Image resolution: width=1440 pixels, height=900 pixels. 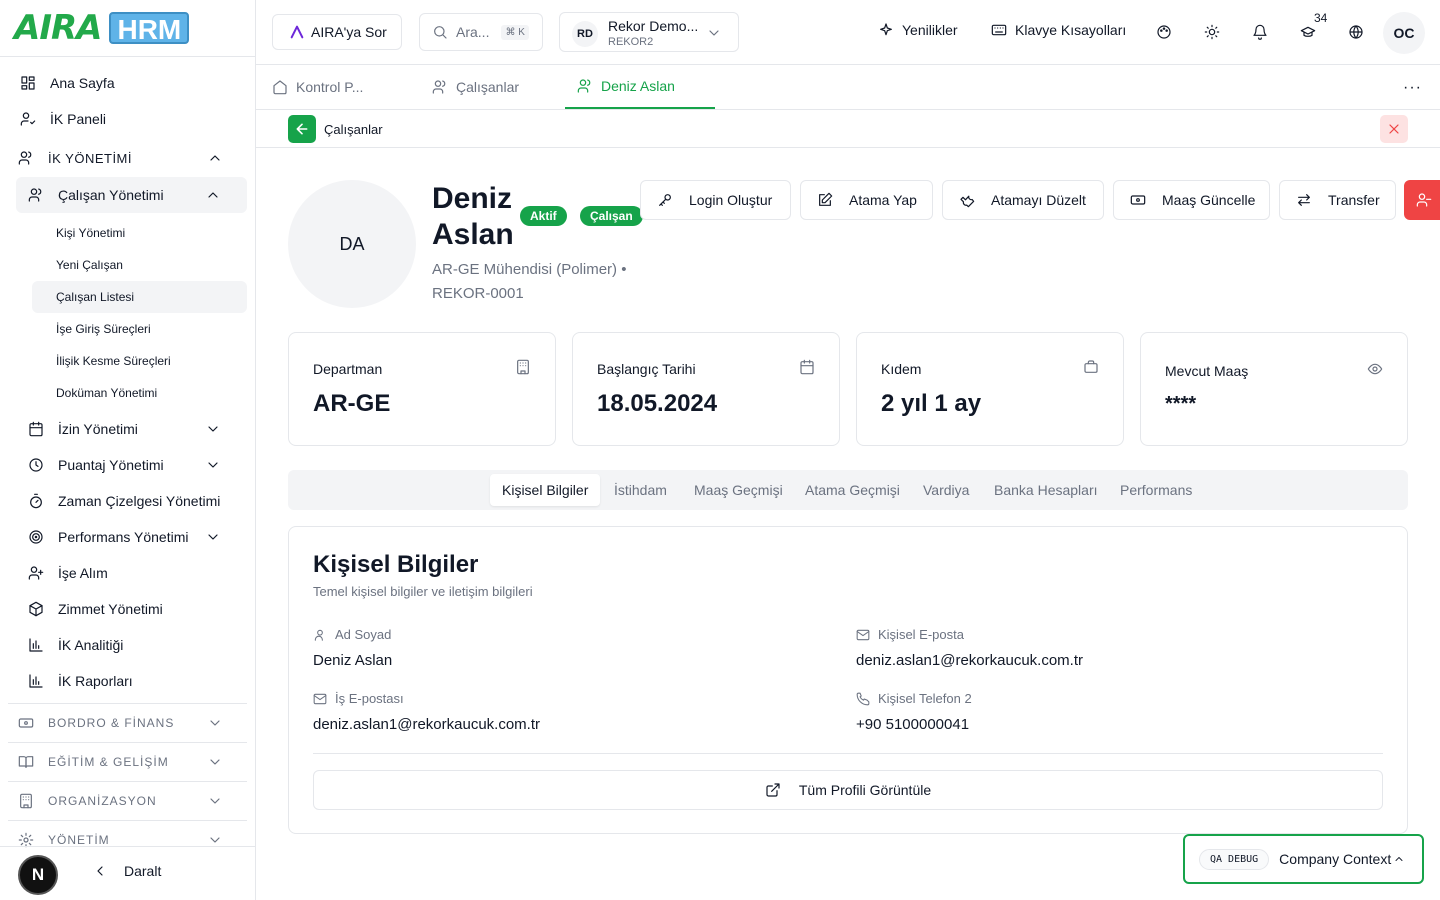 I want to click on sidebar-item-hr-panel: İK Paneli, so click(x=127, y=119).